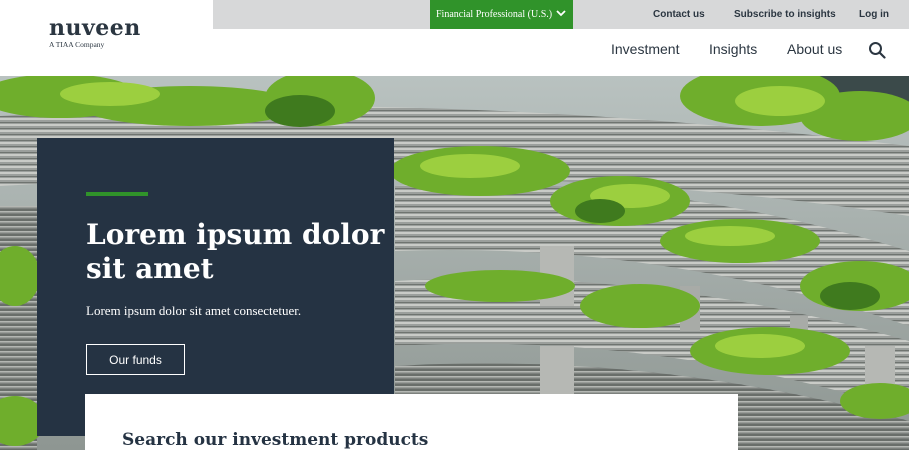  Describe the element at coordinates (275, 440) in the screenshot. I see `search-products-heading: Search our investment products` at that location.